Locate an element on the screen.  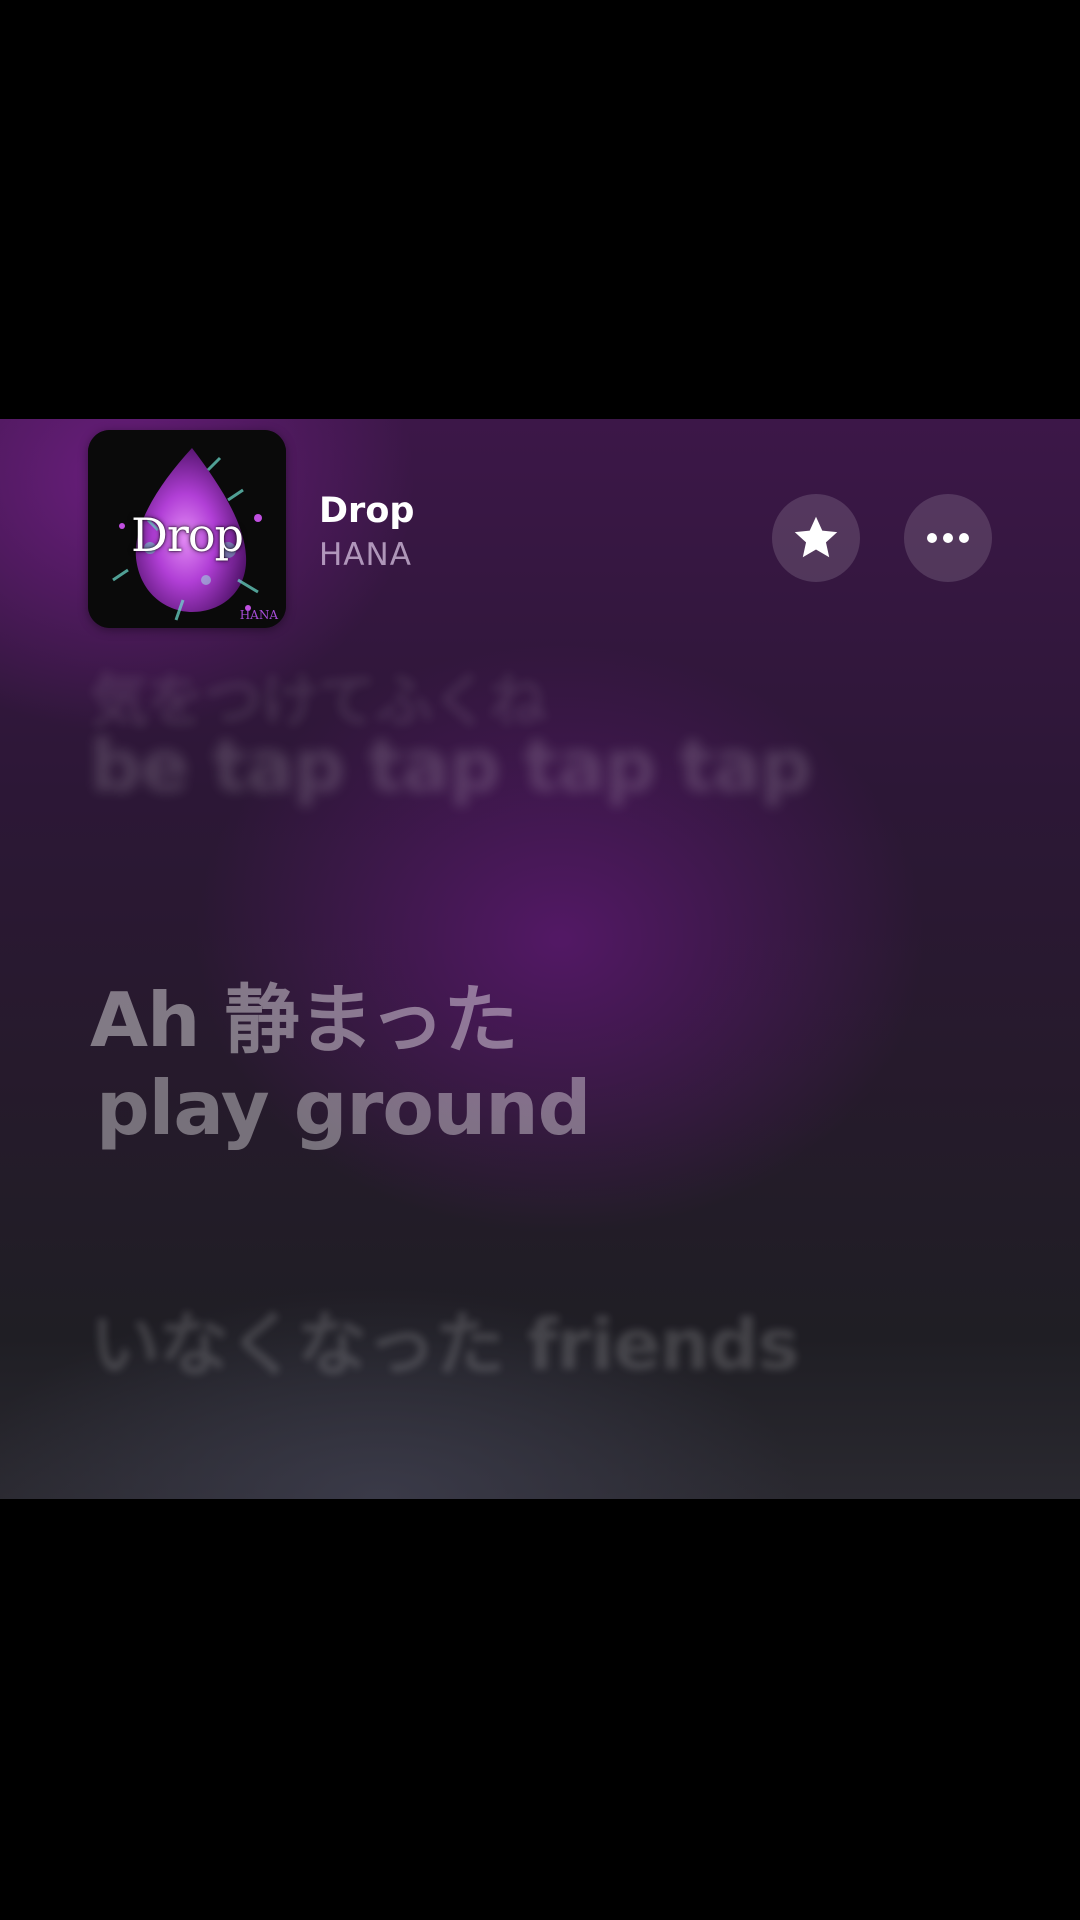
lyric-line-current: play ground is located at coordinates (343, 1108).